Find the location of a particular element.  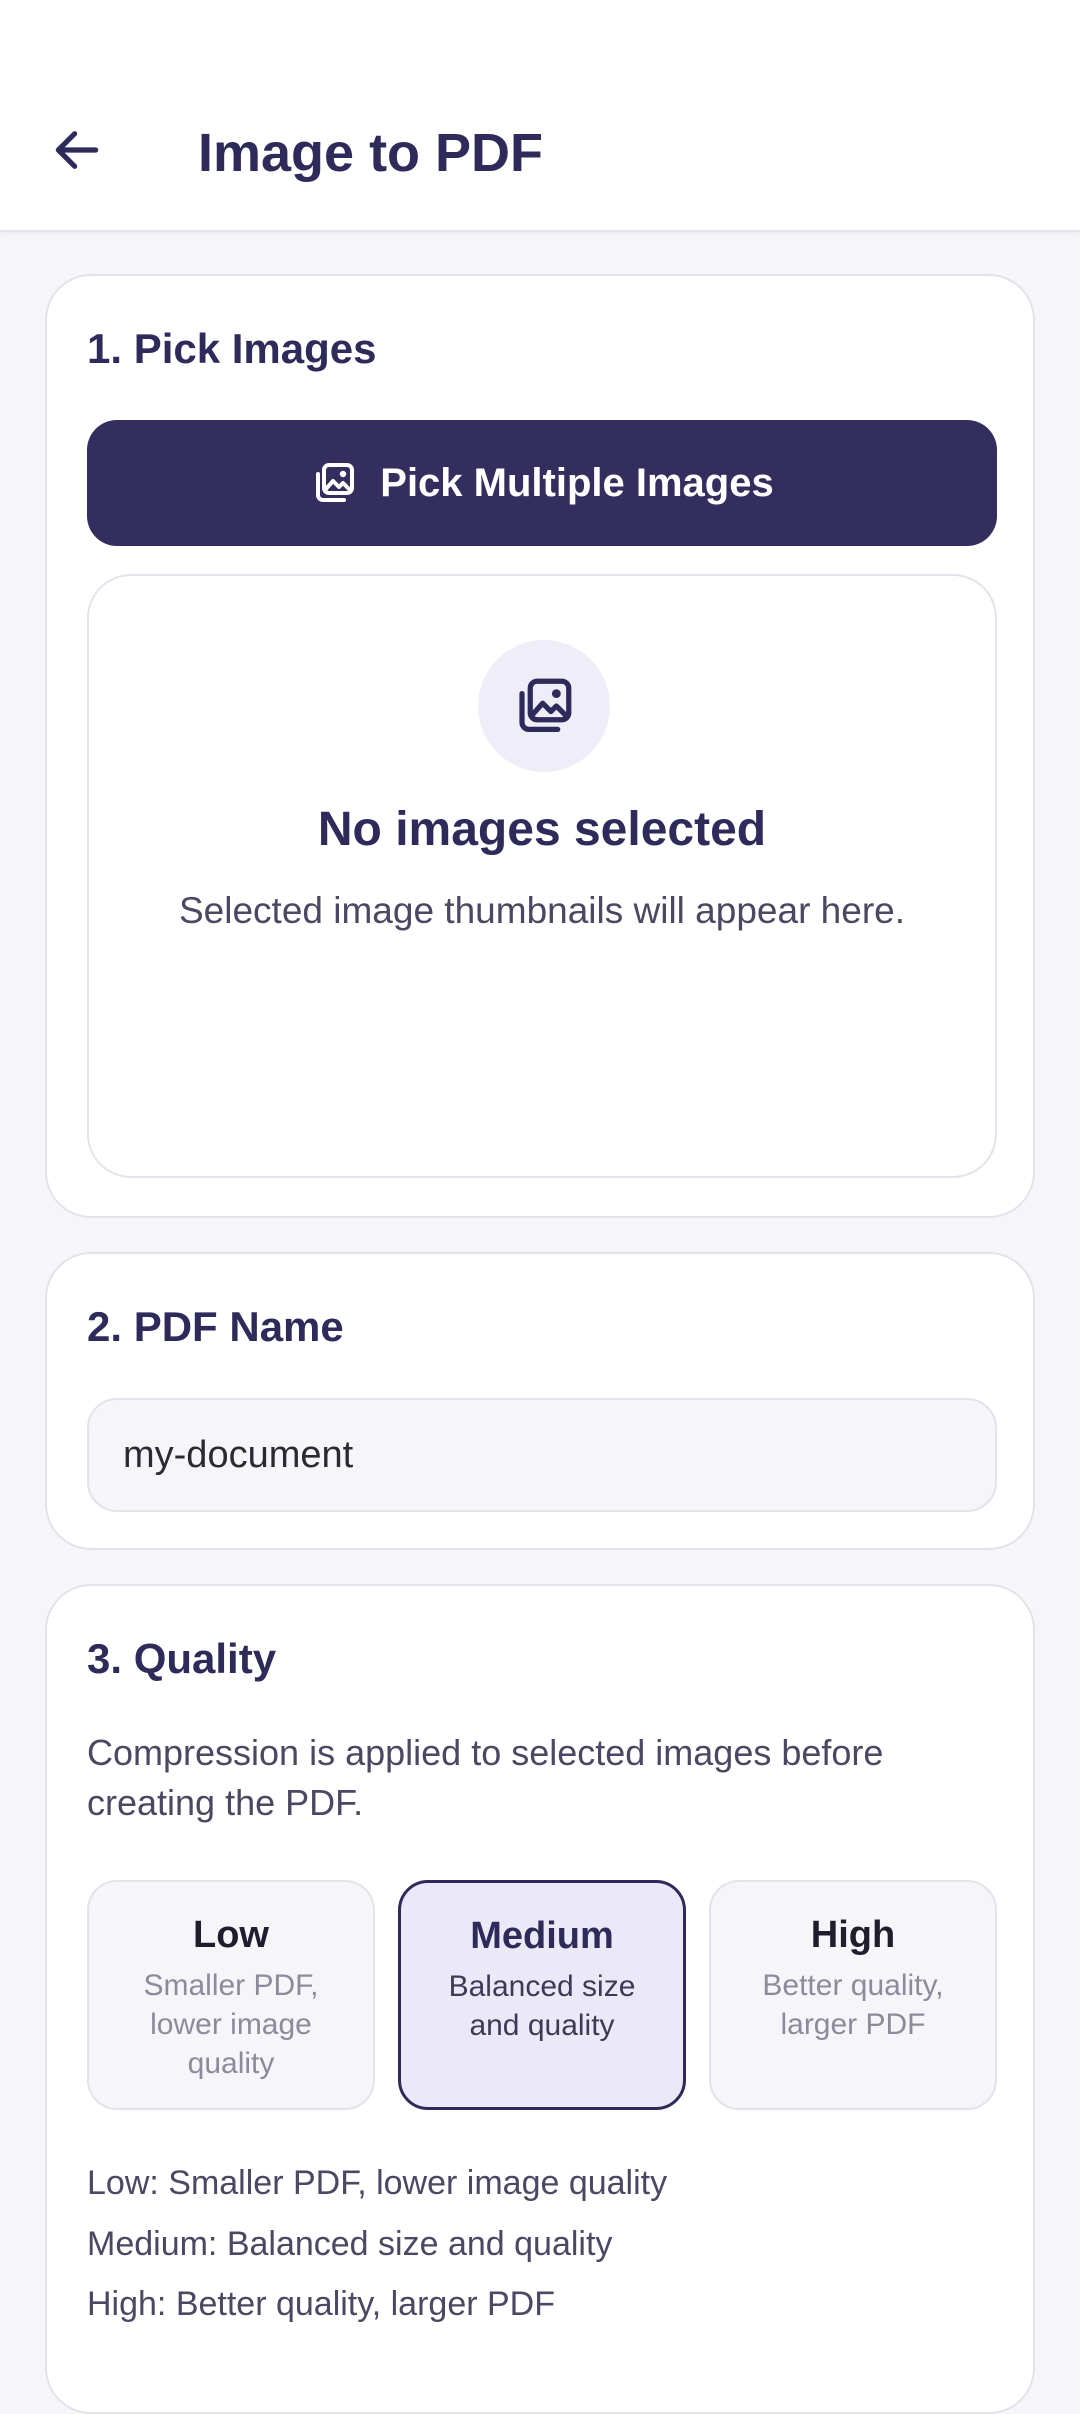

quality-option-desc: Better quality, larger PDF is located at coordinates (853, 2005).